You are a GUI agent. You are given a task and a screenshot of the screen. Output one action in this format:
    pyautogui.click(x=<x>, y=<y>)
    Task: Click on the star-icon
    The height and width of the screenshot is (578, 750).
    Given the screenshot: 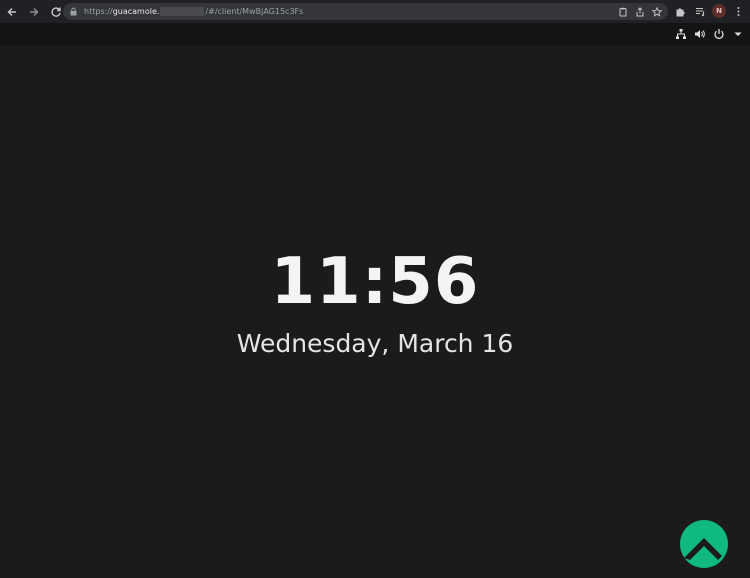 What is the action you would take?
    pyautogui.click(x=657, y=11)
    